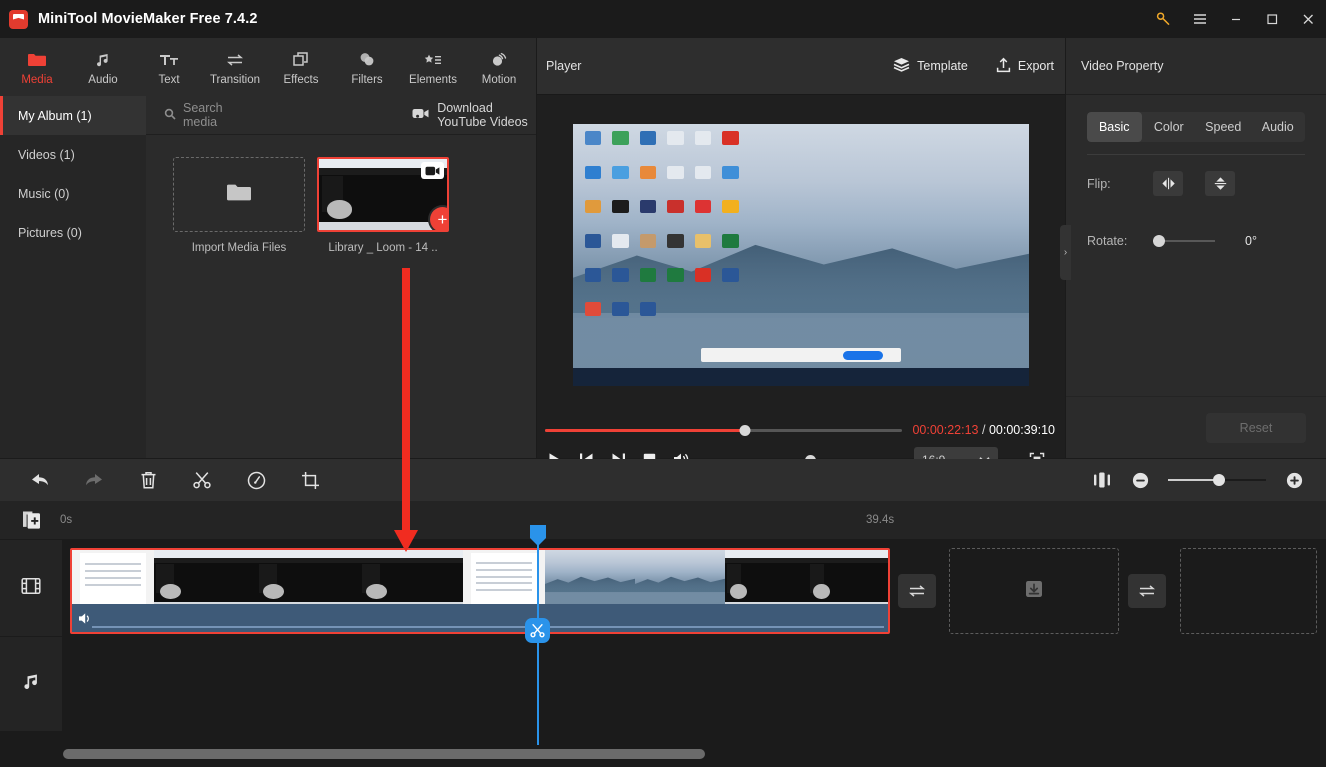 The image size is (1326, 767). Describe the element at coordinates (432, 170) in the screenshot. I see `video-camera-icon` at that location.